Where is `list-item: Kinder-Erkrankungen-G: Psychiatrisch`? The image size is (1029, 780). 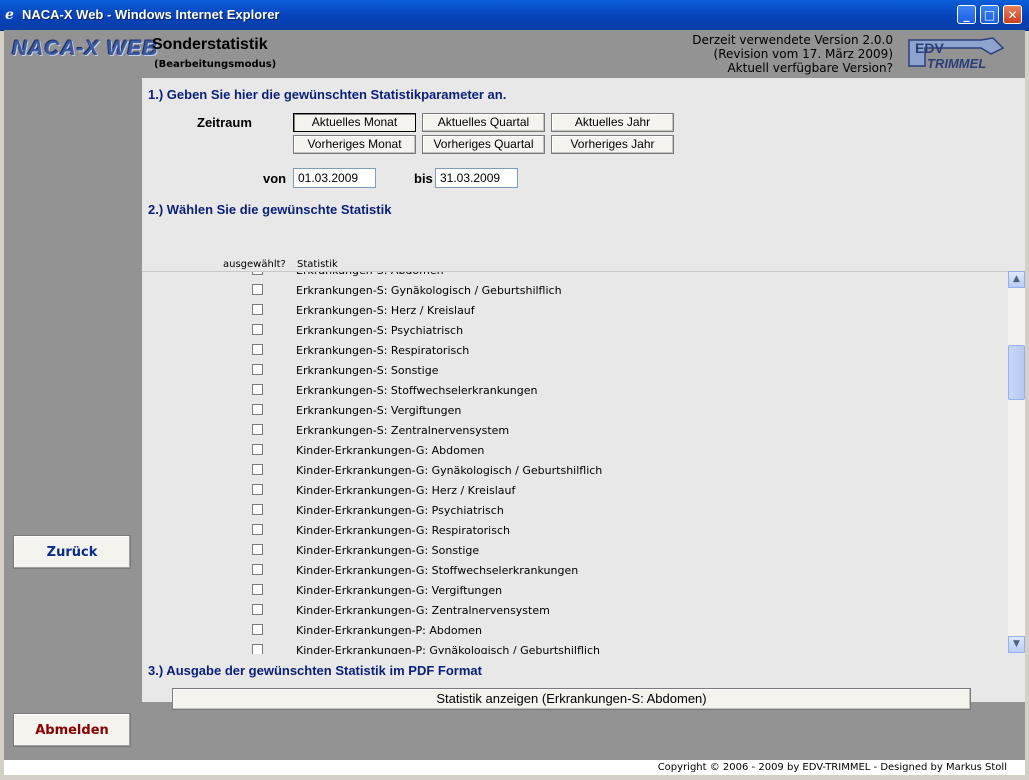 list-item: Kinder-Erkrankungen-G: Psychiatrisch is located at coordinates (574, 510).